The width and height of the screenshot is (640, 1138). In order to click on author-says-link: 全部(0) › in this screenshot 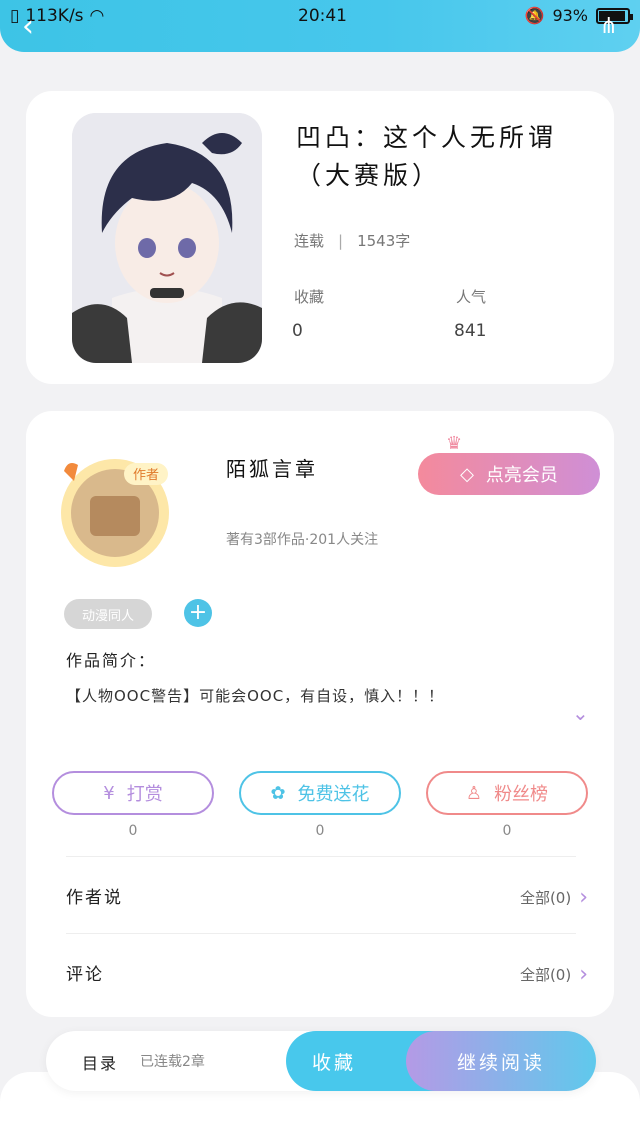, I will do `click(554, 897)`.